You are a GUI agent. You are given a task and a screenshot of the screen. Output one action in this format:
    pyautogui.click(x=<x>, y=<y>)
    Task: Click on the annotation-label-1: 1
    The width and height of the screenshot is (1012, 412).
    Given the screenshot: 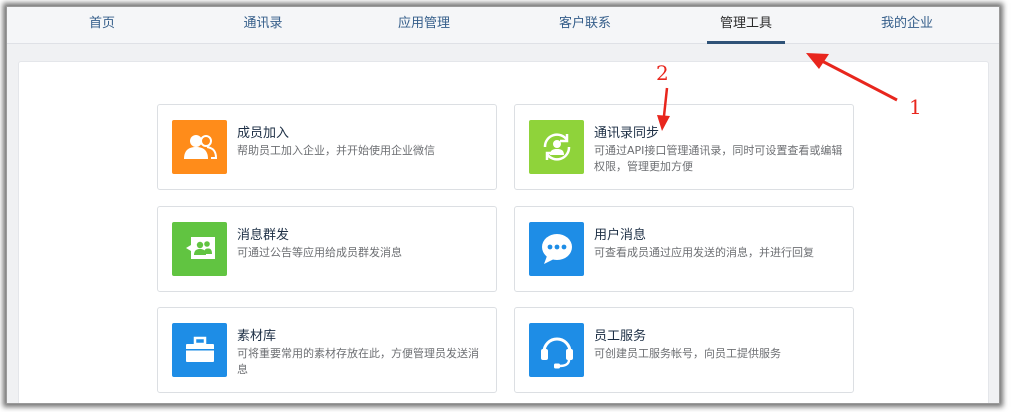 What is the action you would take?
    pyautogui.click(x=915, y=107)
    